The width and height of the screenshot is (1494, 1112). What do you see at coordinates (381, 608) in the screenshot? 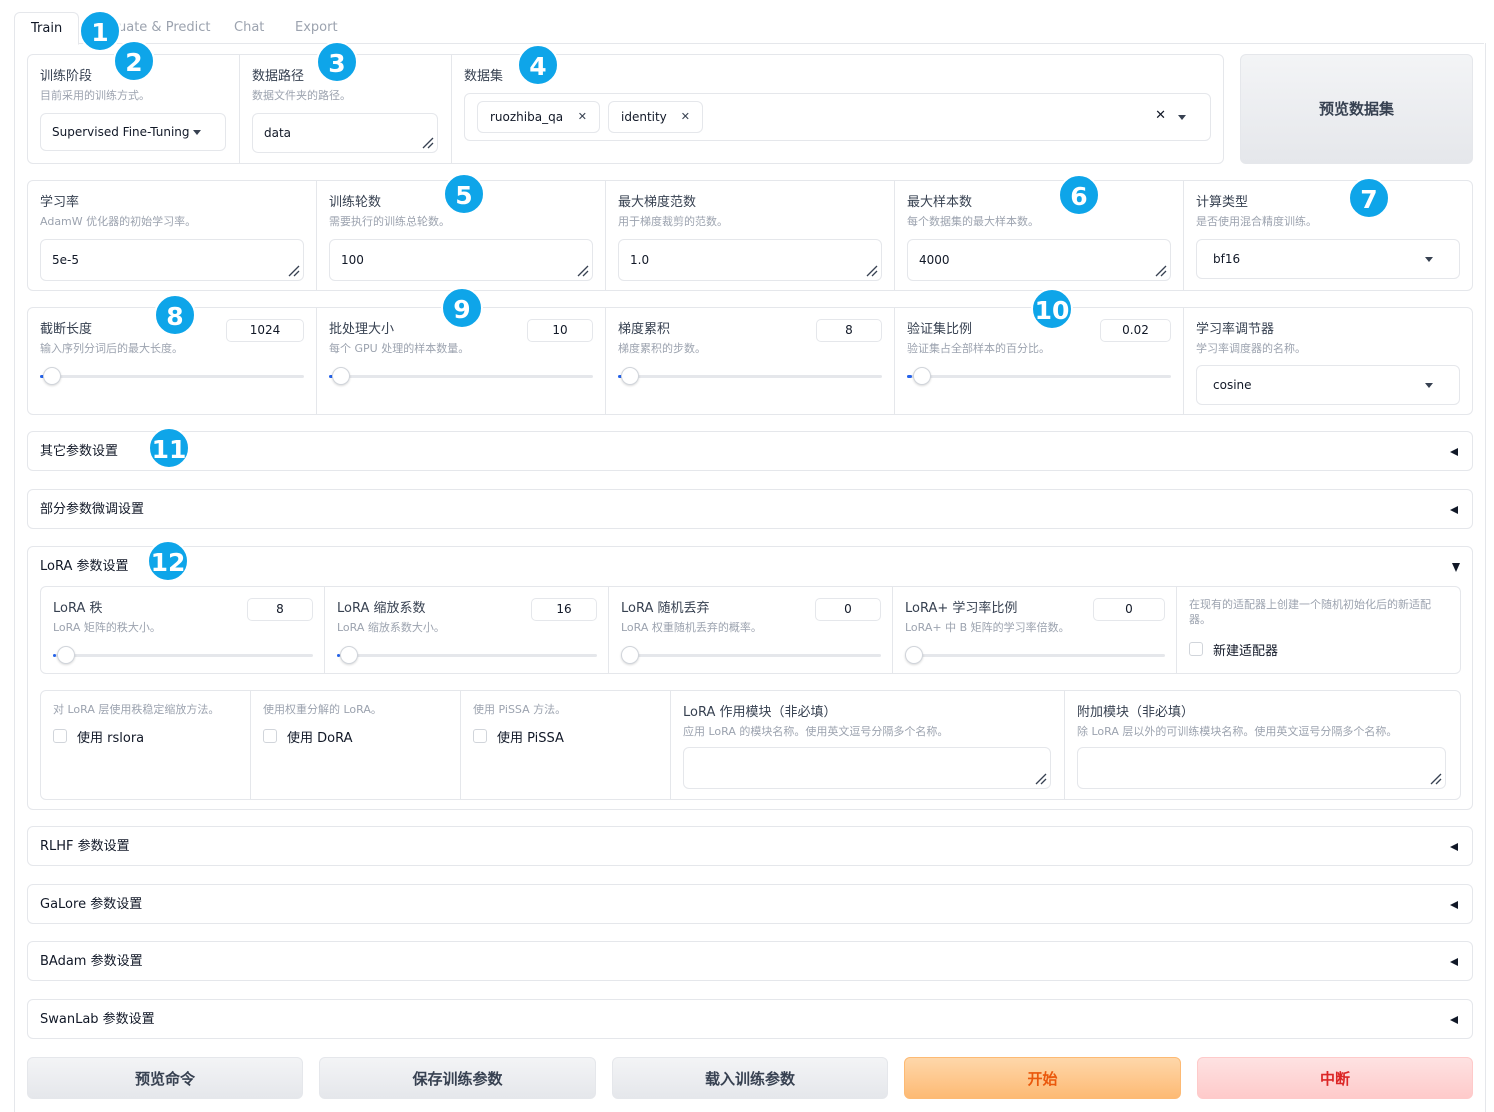
I see `lora-alpha-label: LoRA 缩放系数` at bounding box center [381, 608].